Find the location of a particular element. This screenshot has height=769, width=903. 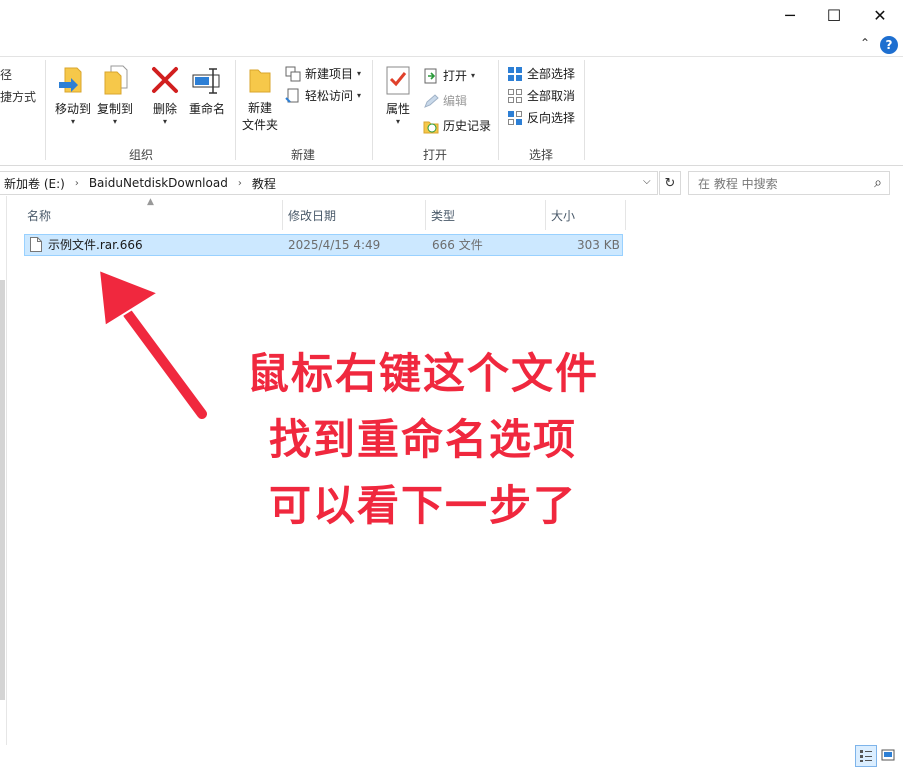

breadcrumb-current: 教程 is located at coordinates (264, 183).